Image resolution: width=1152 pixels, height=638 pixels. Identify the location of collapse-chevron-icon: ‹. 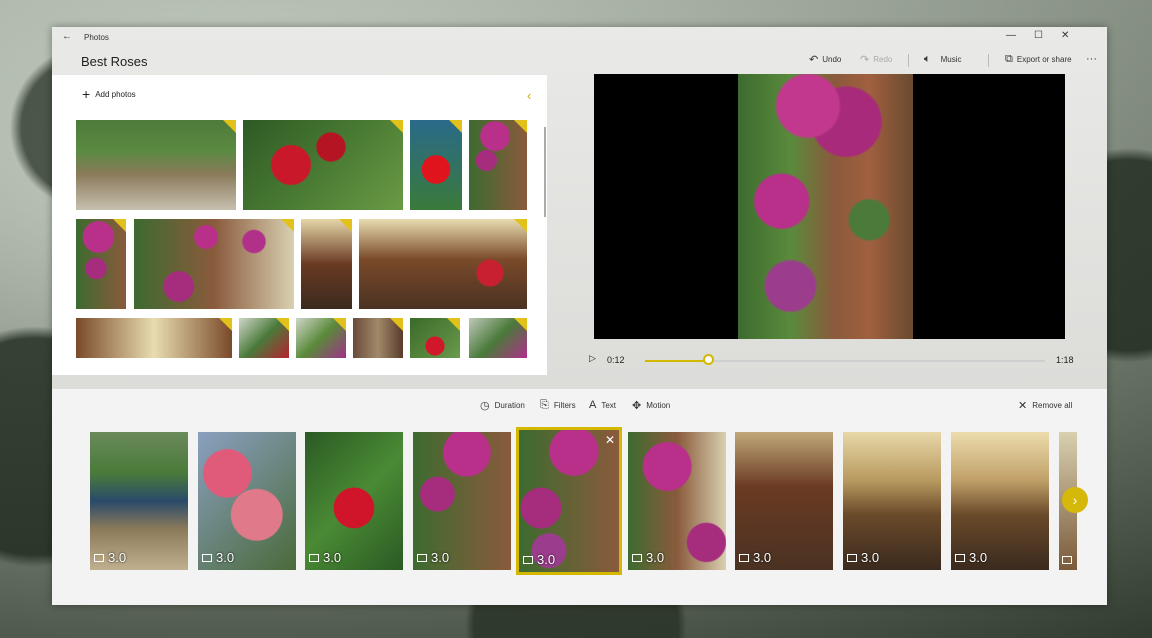
(529, 95).